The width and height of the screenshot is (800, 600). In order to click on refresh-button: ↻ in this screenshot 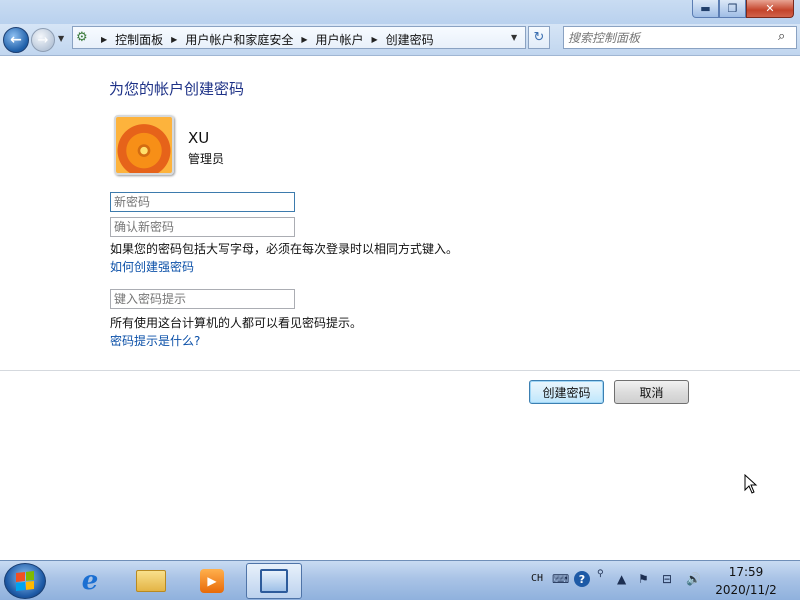, I will do `click(539, 37)`.